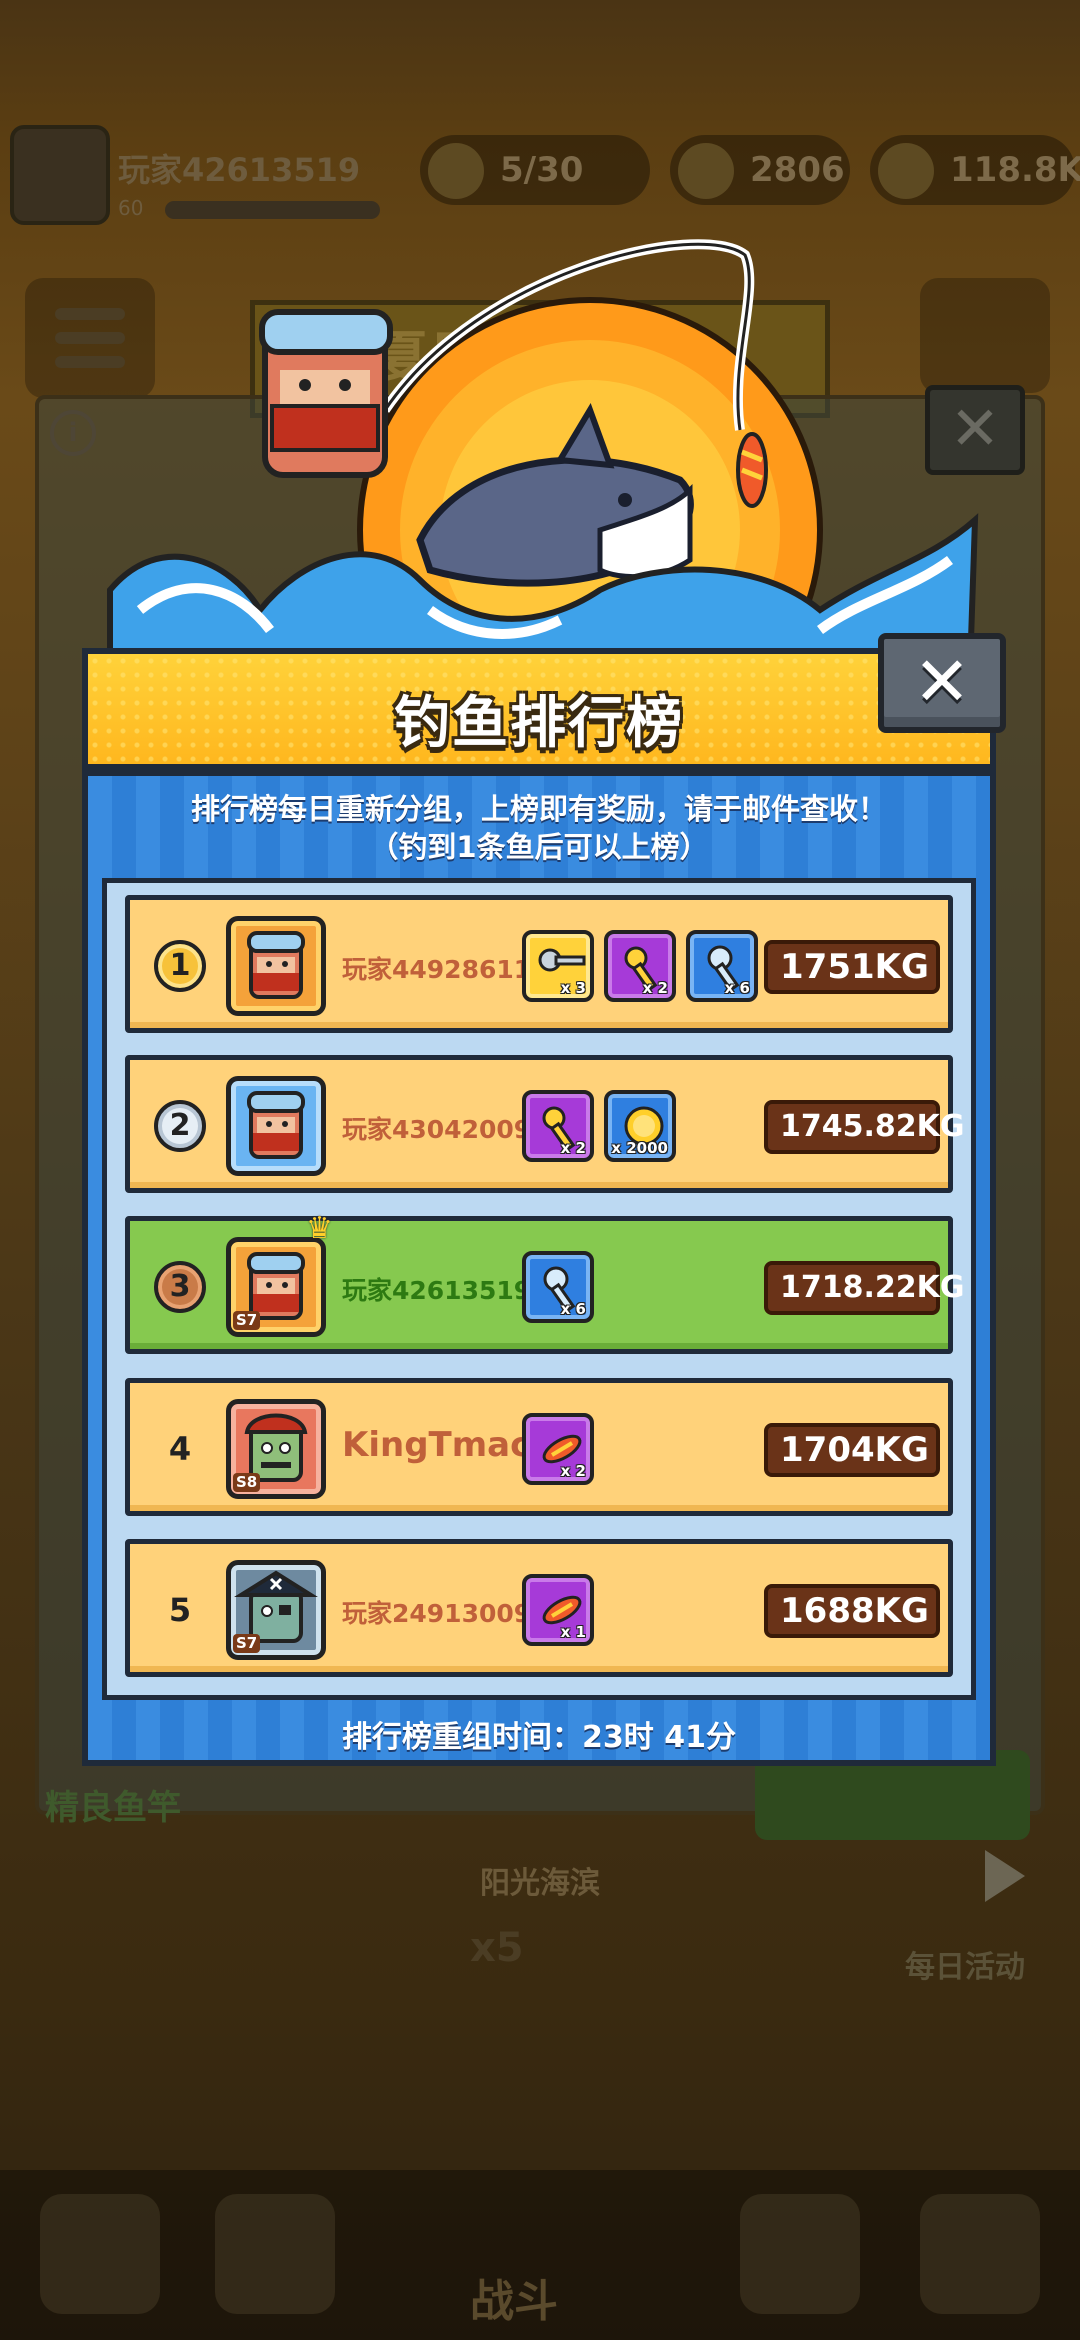 This screenshot has width=1080, height=2340. Describe the element at coordinates (276, 1449) in the screenshot. I see `player-avatar: S8` at that location.